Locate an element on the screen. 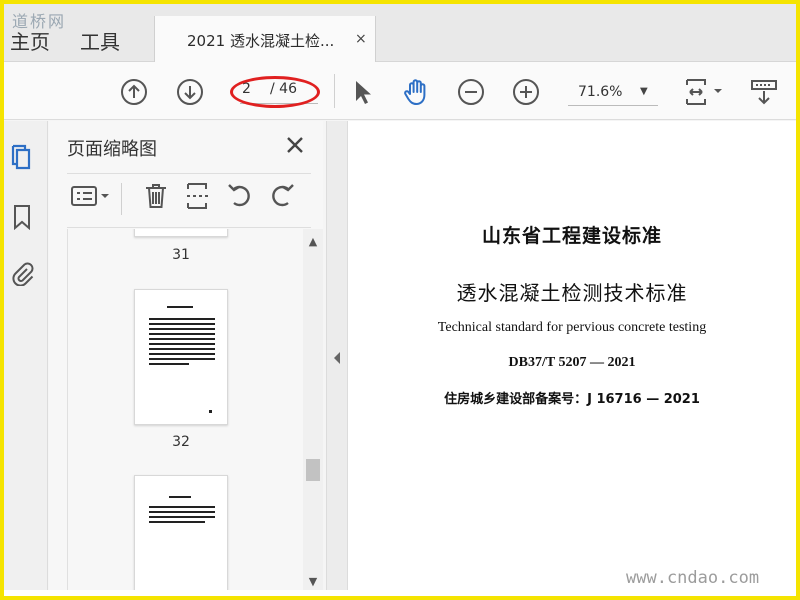  hand-tool-button is located at coordinates (416, 92).